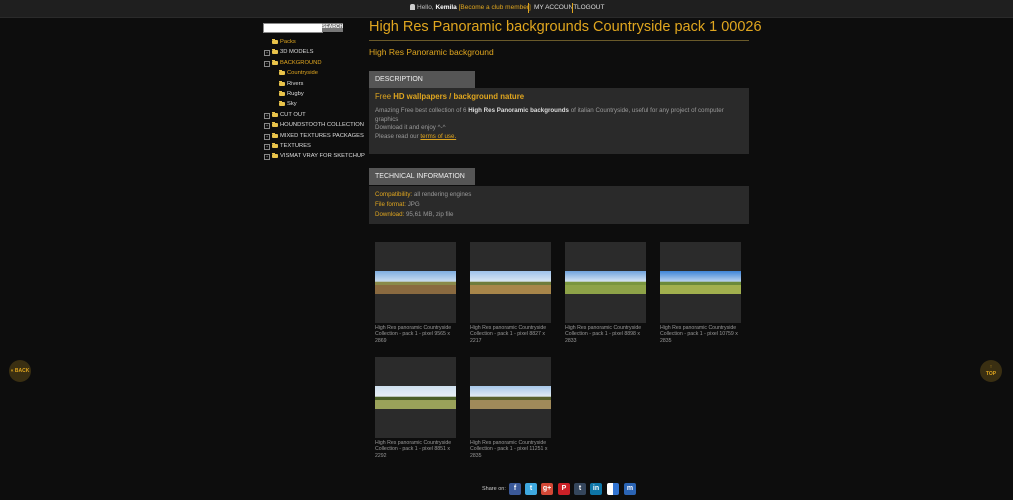  I want to click on format-line: File format: JPG, so click(559, 205).